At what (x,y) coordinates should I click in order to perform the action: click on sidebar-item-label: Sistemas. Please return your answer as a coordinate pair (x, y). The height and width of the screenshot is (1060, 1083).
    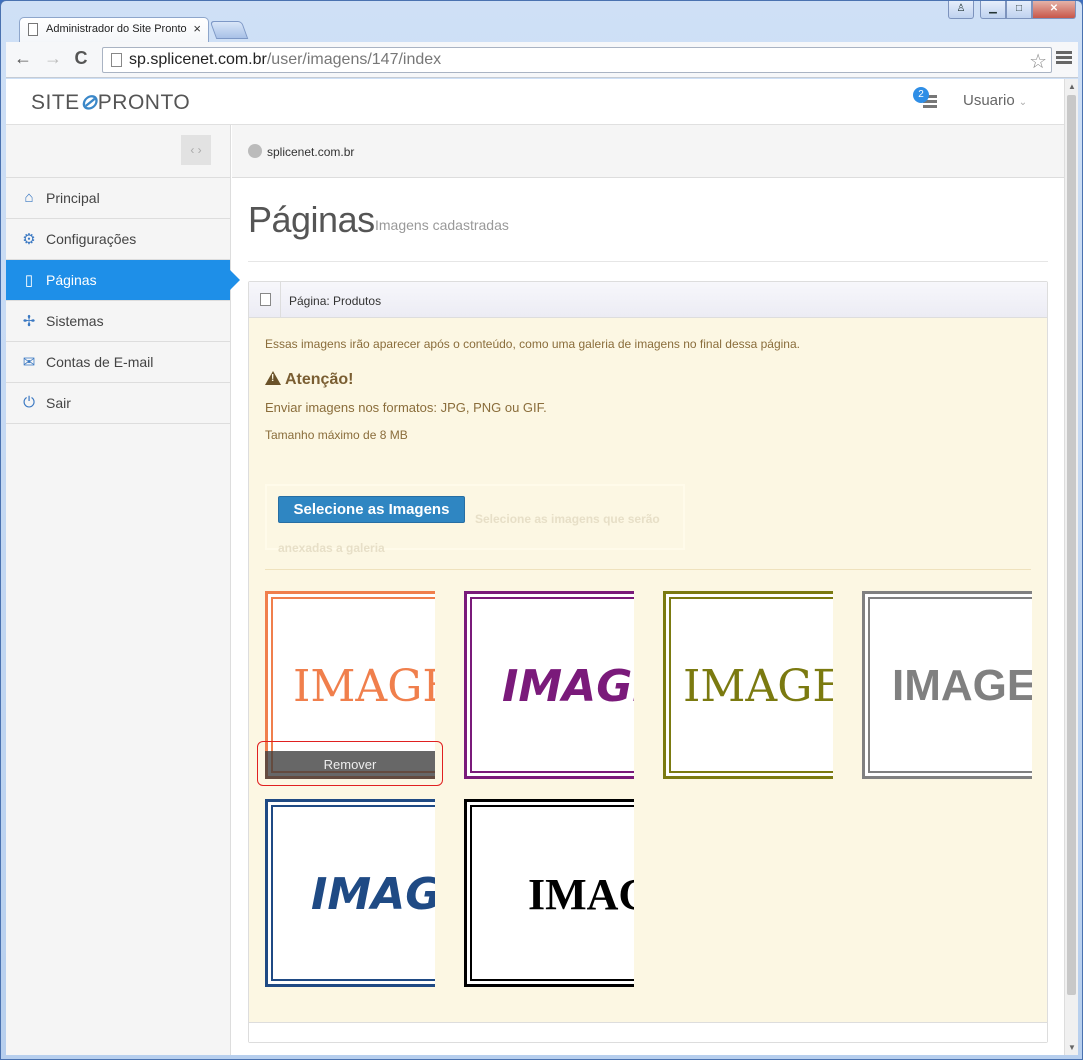
    Looking at the image, I should click on (75, 321).